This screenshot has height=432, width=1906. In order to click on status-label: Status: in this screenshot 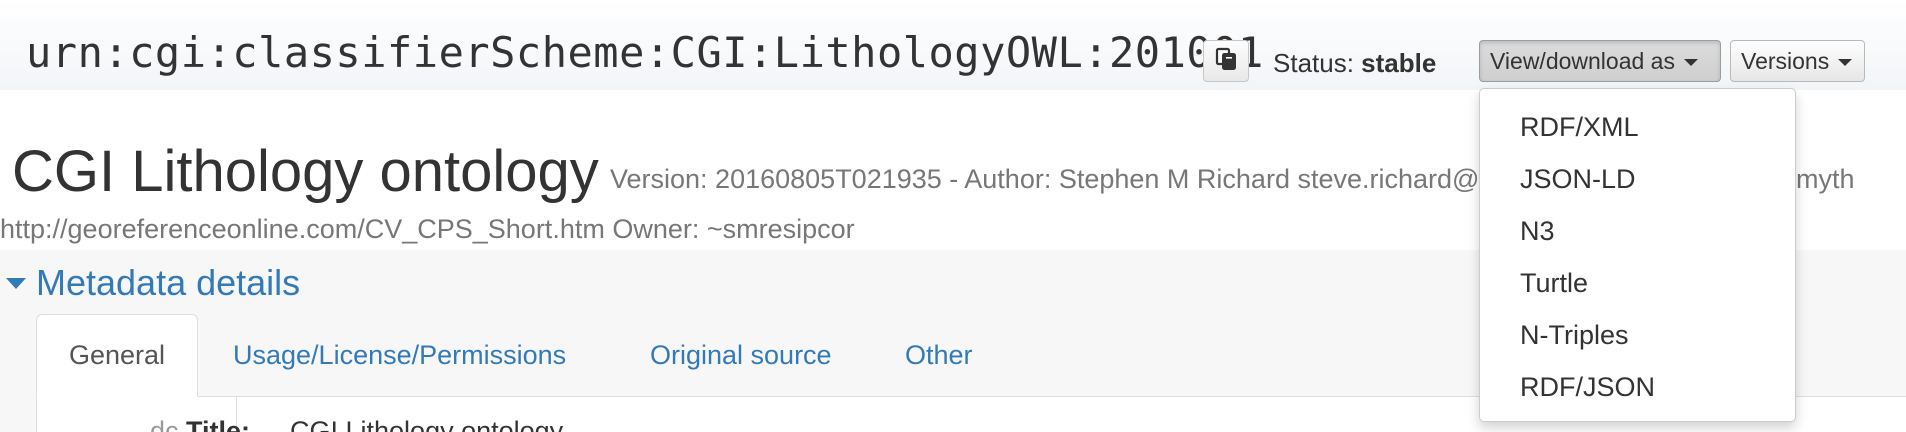, I will do `click(1313, 63)`.